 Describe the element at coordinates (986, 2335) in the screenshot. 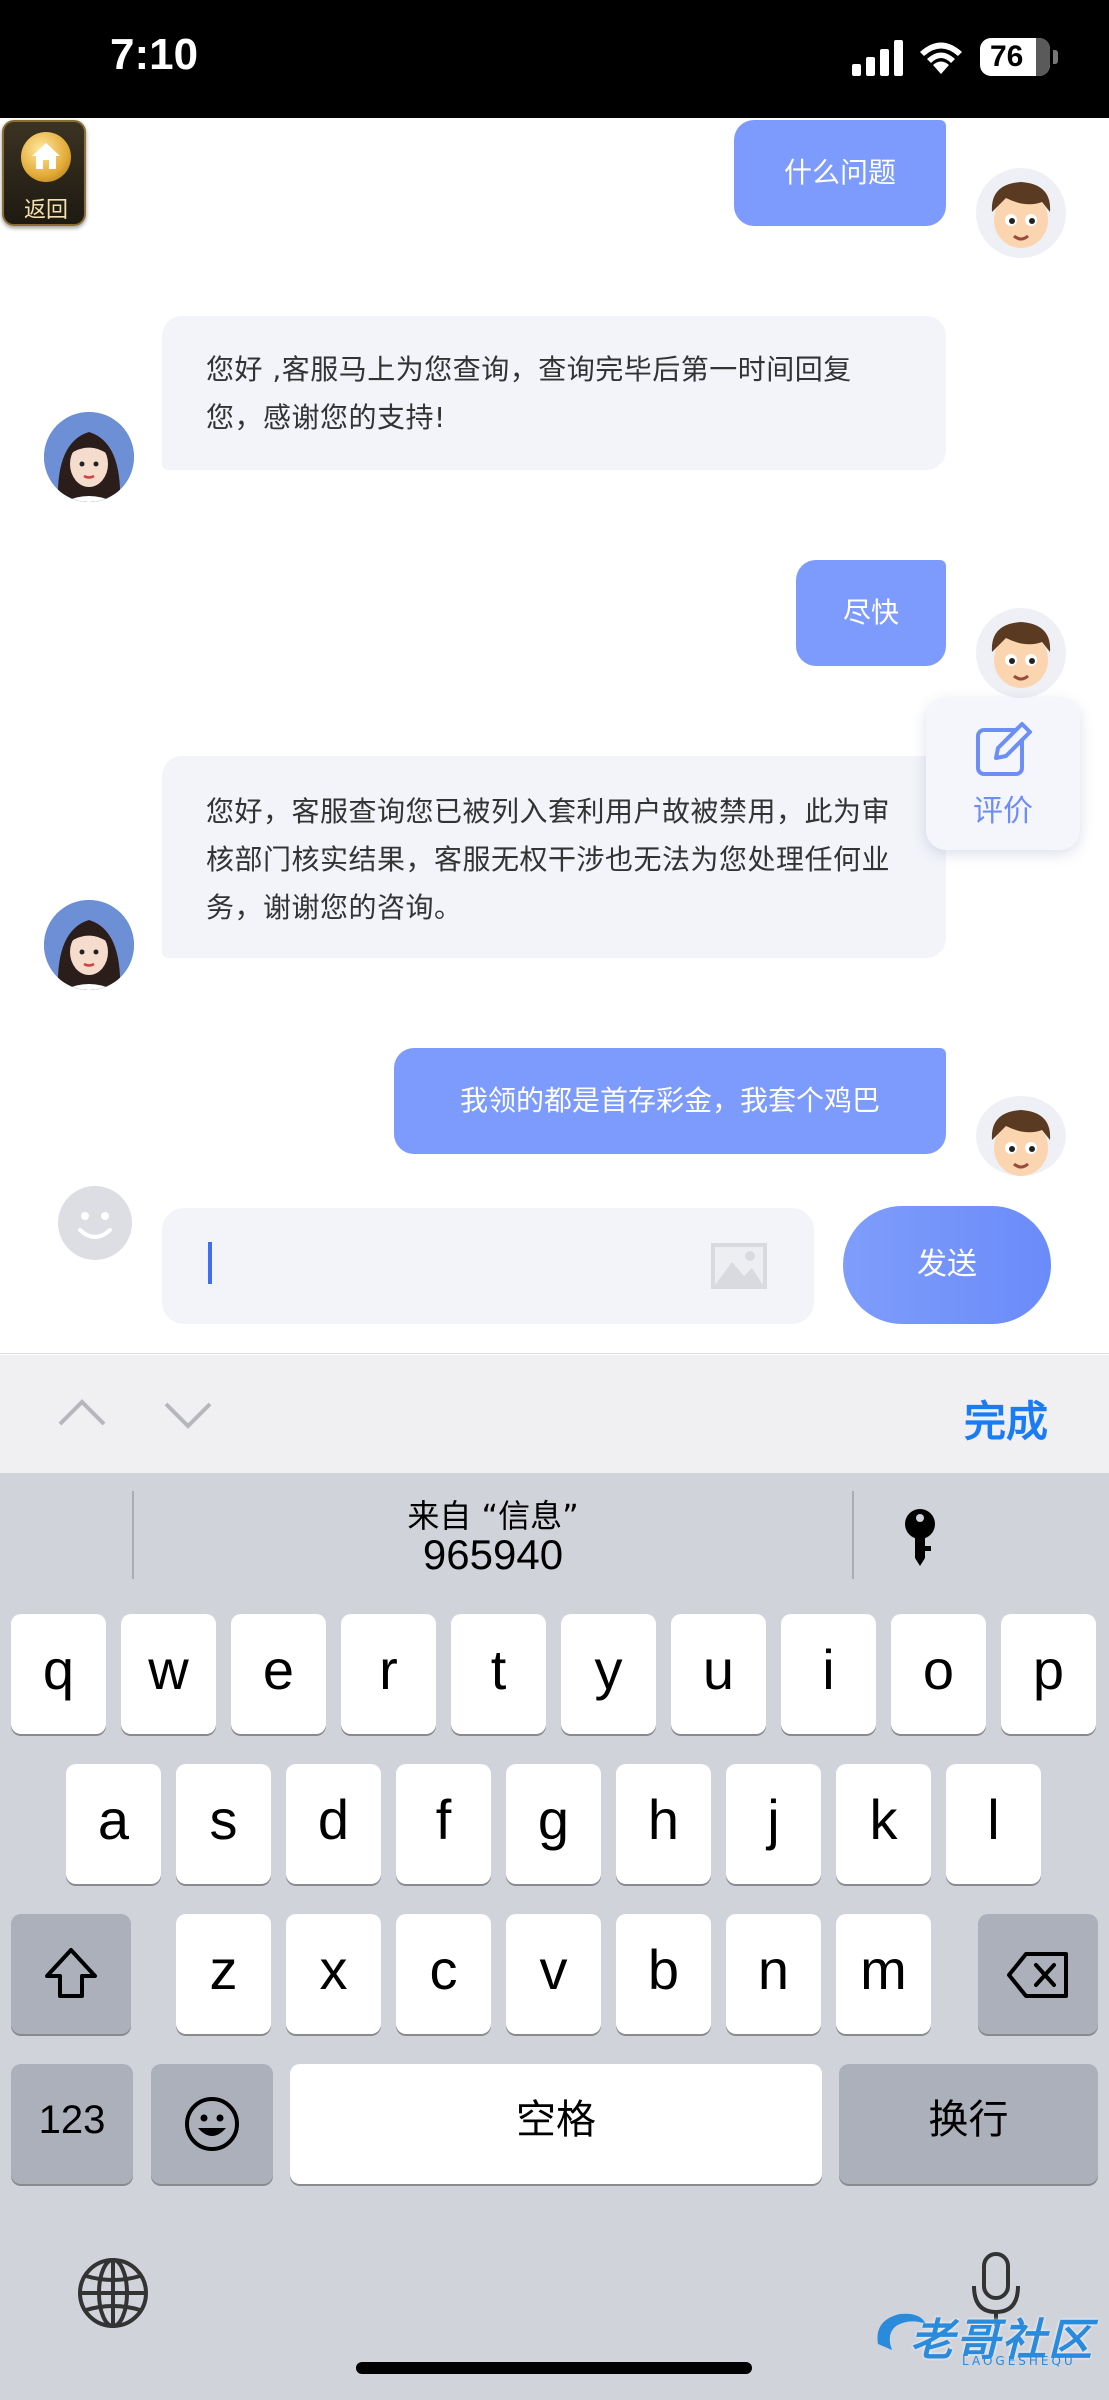

I see `watermark-logo: 老哥社区 LAOGESHEQU` at that location.